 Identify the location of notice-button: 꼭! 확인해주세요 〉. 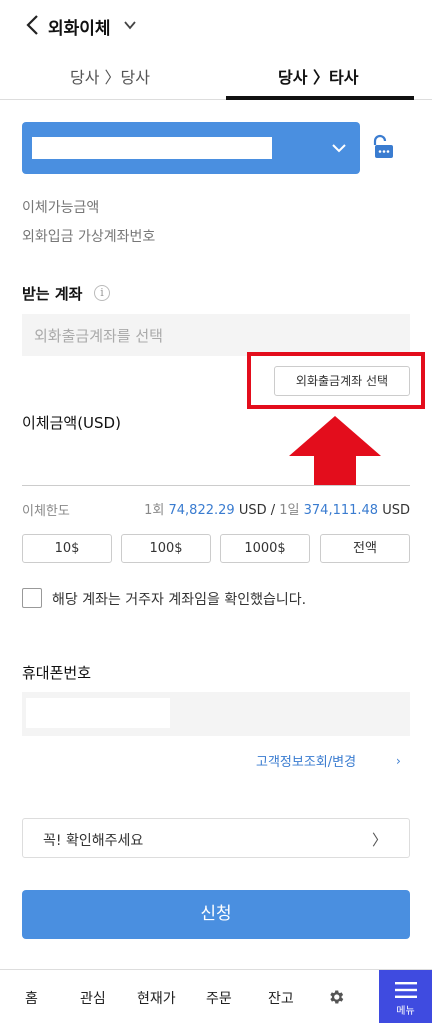
(216, 838).